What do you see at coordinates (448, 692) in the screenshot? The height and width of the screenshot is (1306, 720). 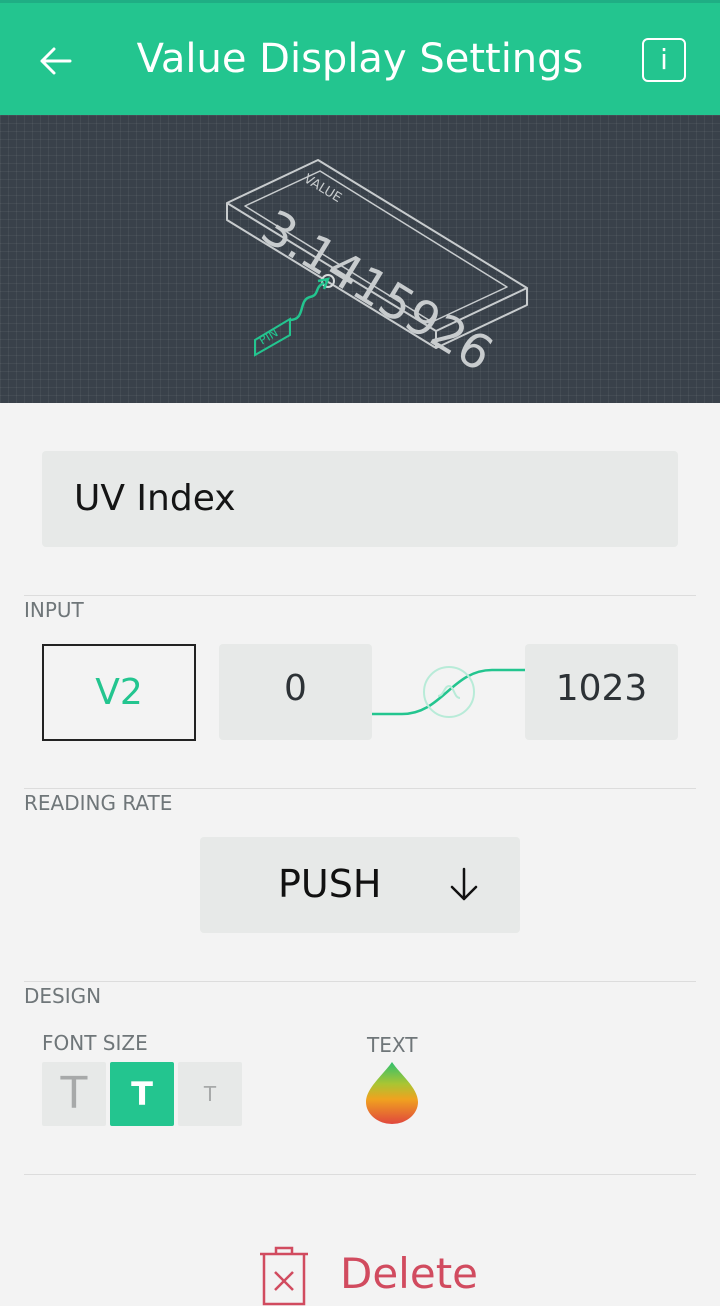 I see `mapping-curve-icon` at bounding box center [448, 692].